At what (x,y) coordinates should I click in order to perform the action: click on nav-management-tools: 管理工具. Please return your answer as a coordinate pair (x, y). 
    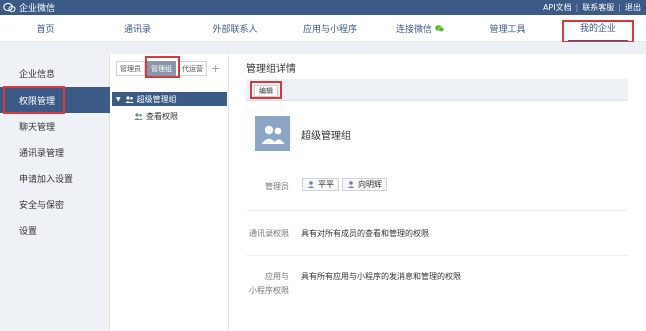
    Looking at the image, I should click on (507, 28).